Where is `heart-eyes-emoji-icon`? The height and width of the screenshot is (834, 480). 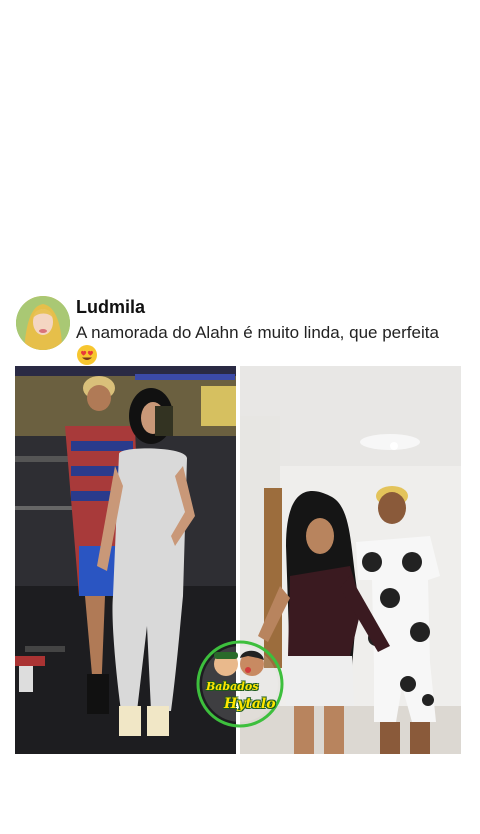
heart-eyes-emoji-icon is located at coordinates (87, 355).